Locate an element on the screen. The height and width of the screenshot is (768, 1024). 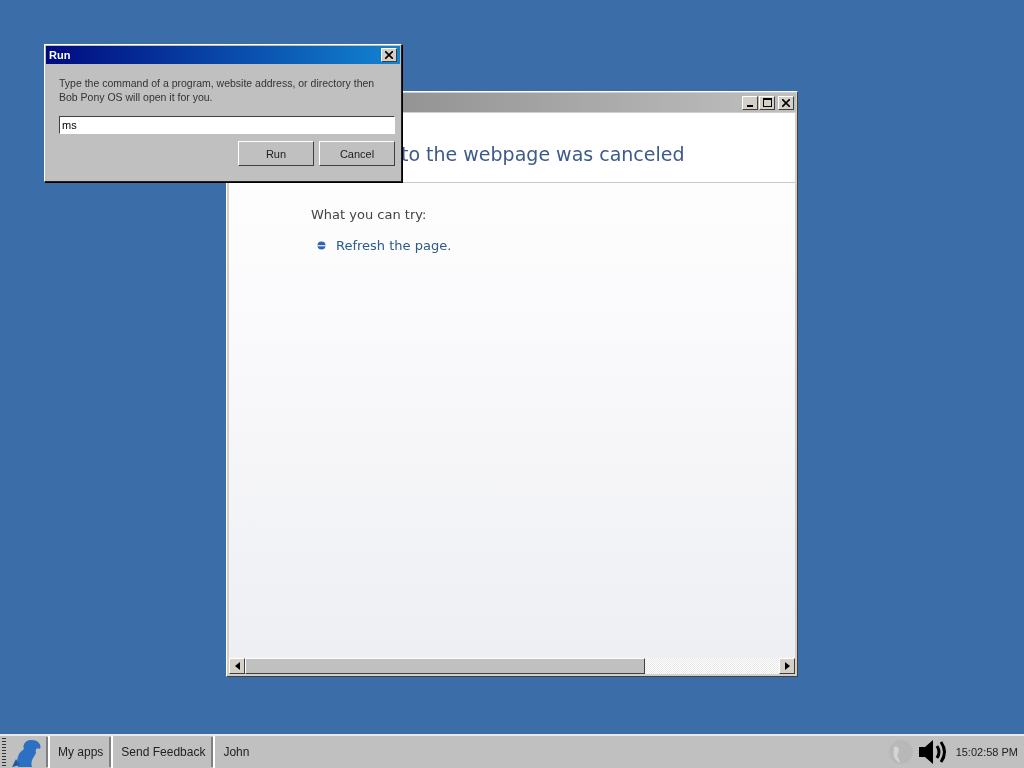
scroll-left-button is located at coordinates (237, 666).